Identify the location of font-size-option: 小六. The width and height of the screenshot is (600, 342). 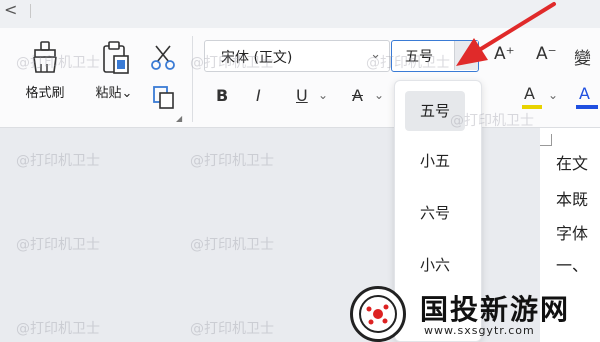
(435, 265).